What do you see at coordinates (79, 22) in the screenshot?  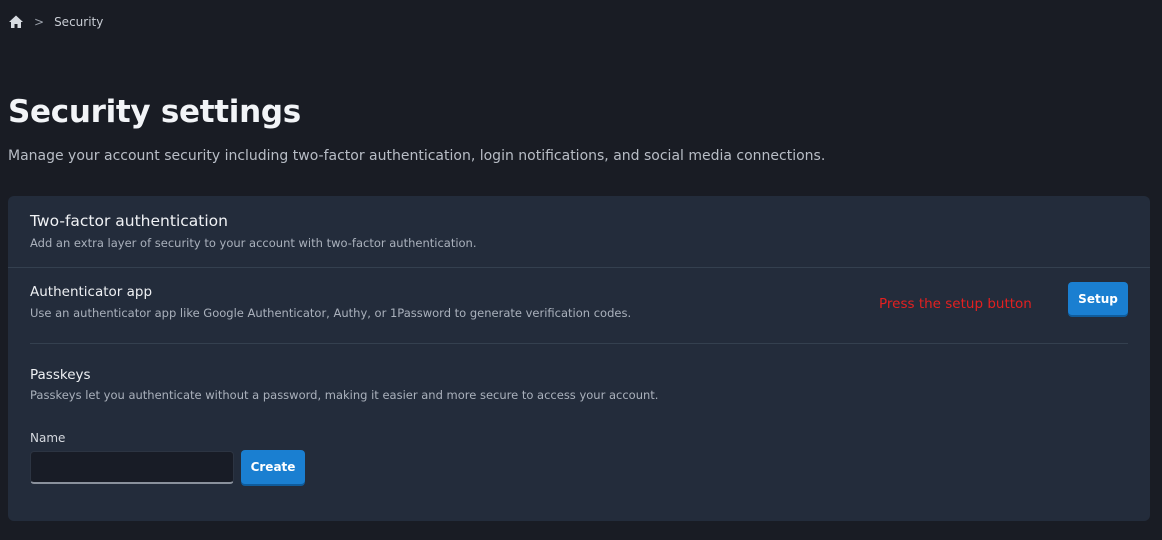 I see `breadcrumb-current: Security` at bounding box center [79, 22].